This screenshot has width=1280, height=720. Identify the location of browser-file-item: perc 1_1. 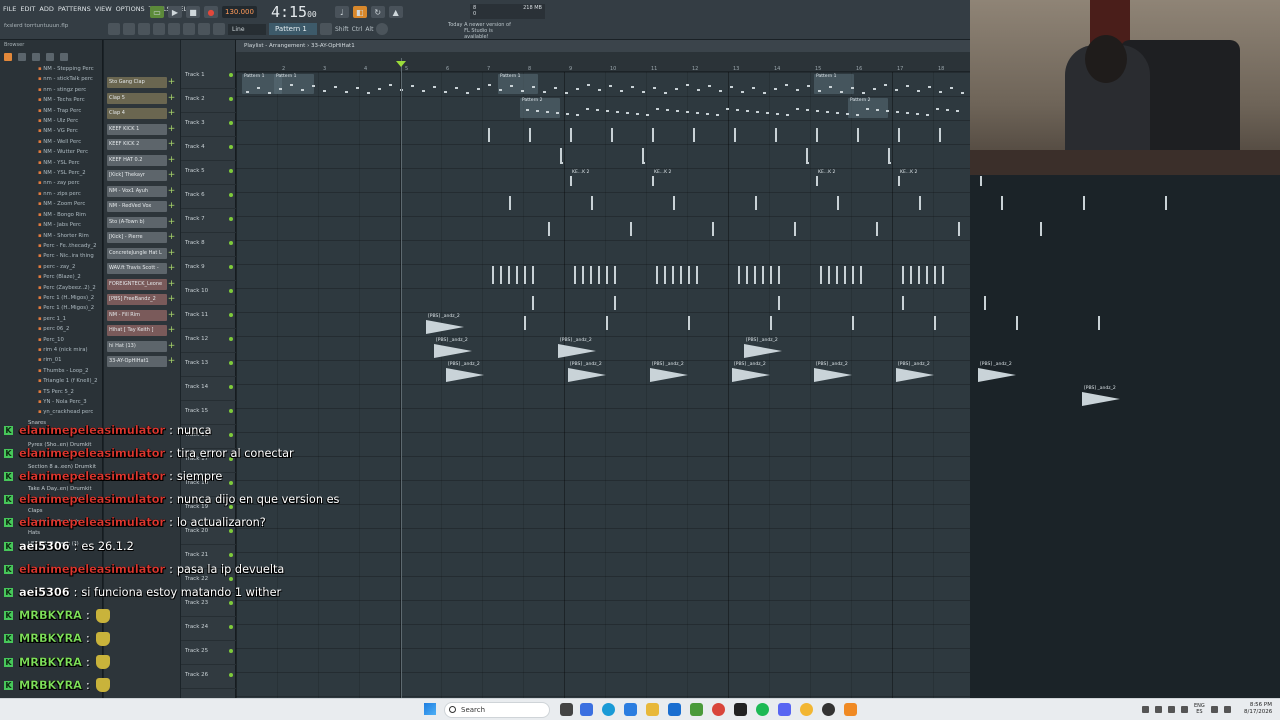
(70, 319).